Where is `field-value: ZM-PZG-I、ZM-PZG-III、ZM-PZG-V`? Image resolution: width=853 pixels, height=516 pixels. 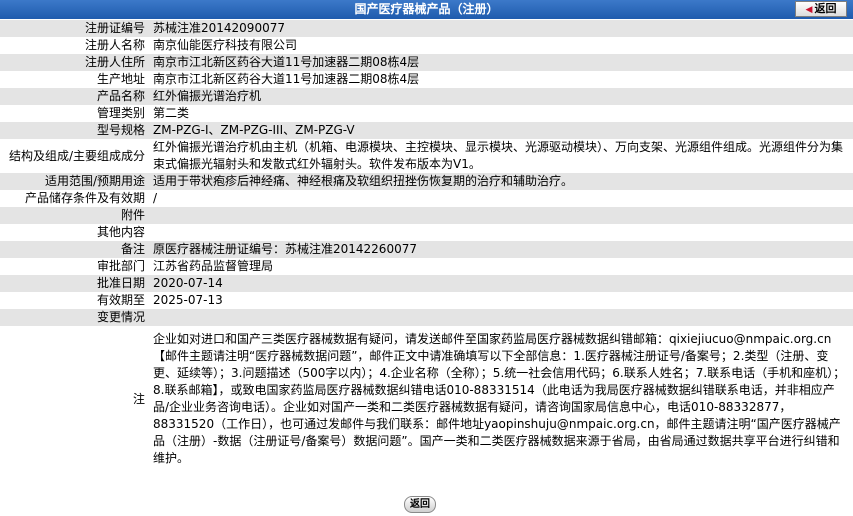
field-value: ZM-PZG-I、ZM-PZG-III、ZM-PZG-V is located at coordinates (501, 130).